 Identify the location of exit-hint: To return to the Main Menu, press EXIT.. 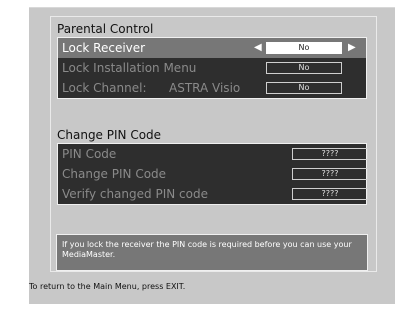
(107, 286).